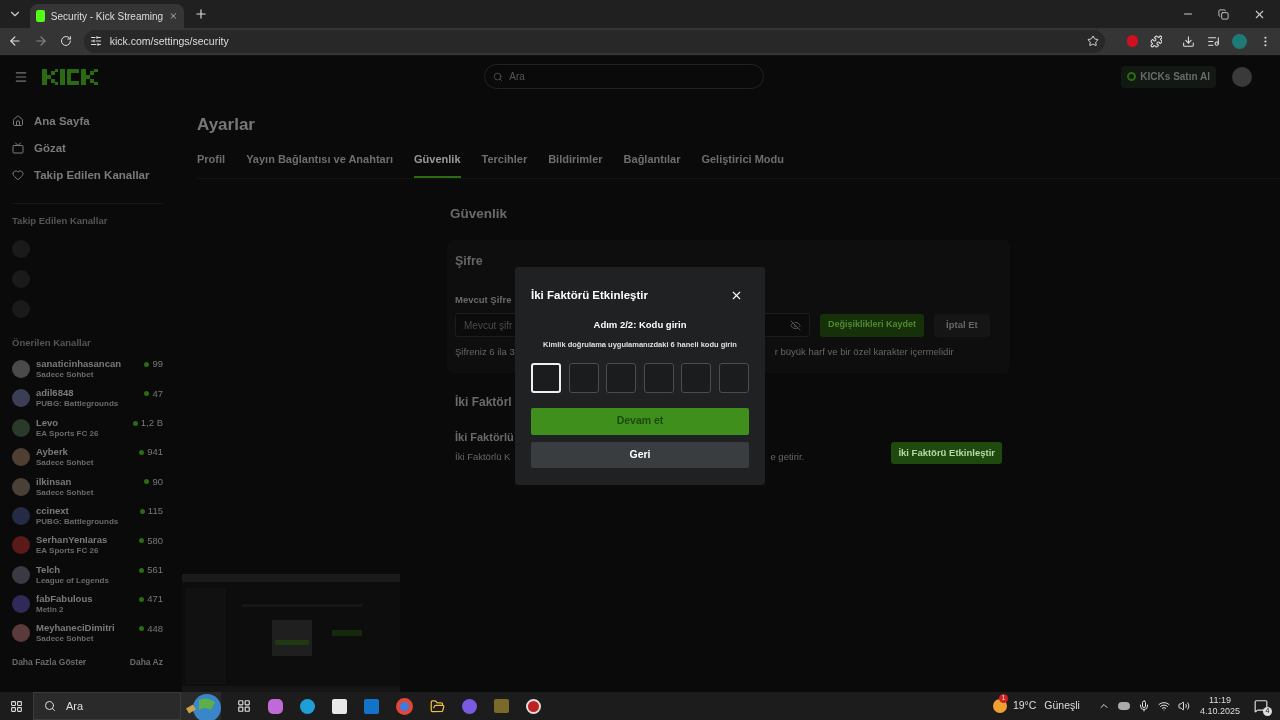 Image resolution: width=1280 pixels, height=720 pixels. Describe the element at coordinates (1223, 14) in the screenshot. I see `restore-icon` at that location.